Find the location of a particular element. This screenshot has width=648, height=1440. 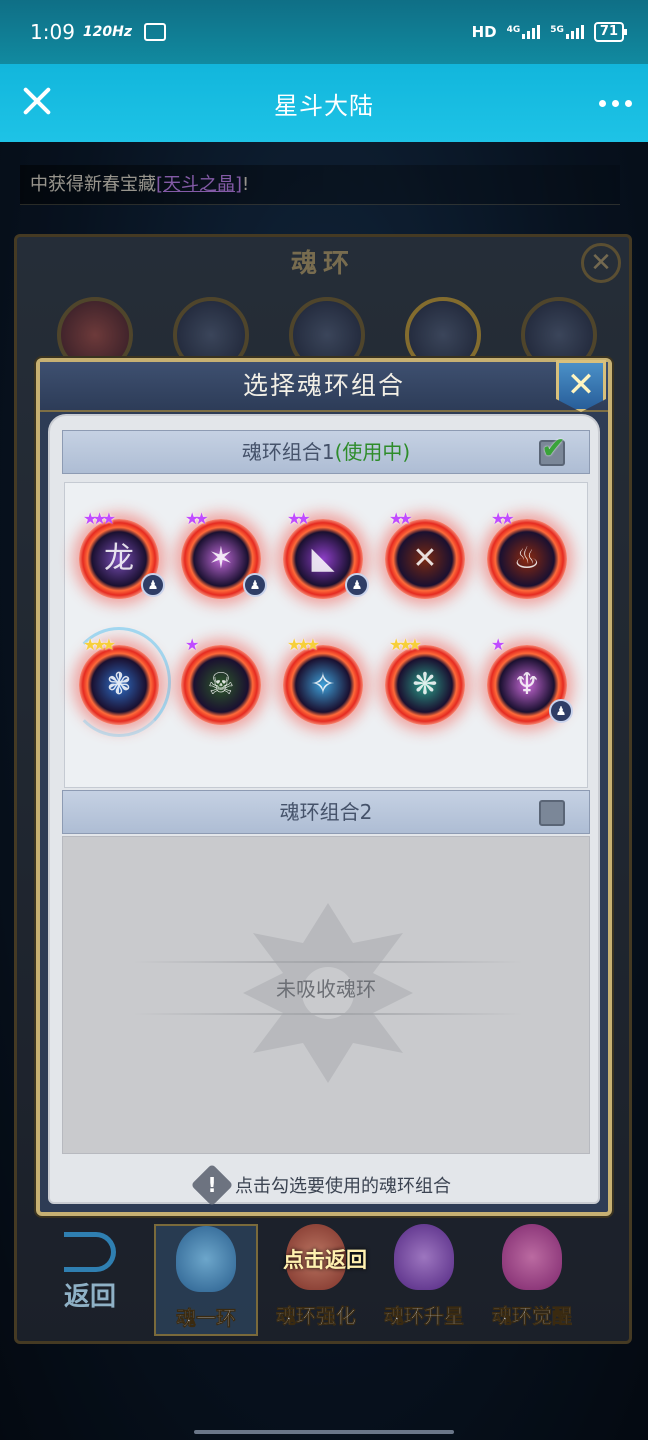

back-arrow-icon is located at coordinates (90, 1252).